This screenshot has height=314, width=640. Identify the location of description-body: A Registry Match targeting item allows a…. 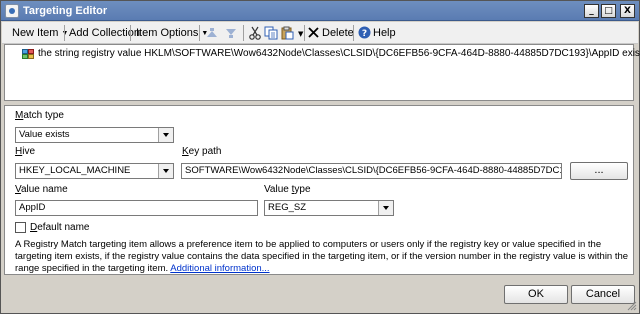
(322, 256).